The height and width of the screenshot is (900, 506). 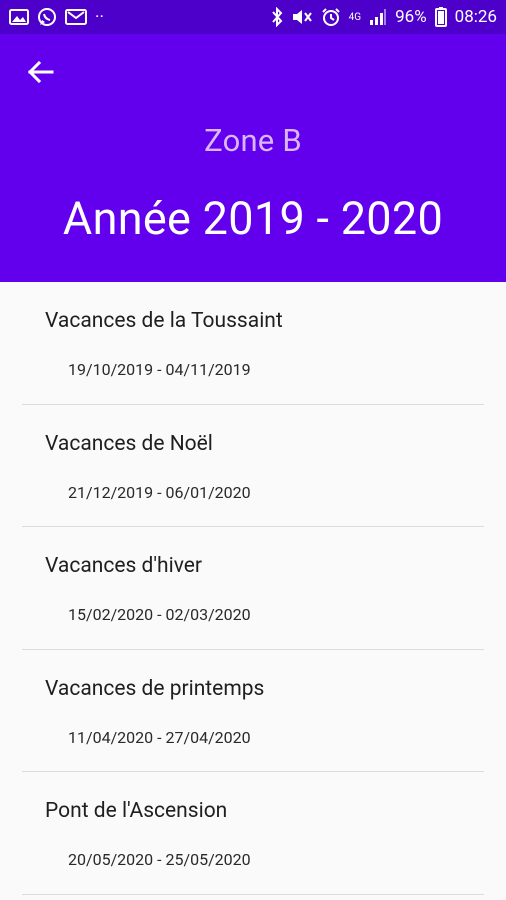 What do you see at coordinates (159, 614) in the screenshot?
I see `holiday-dates: 15/02/2020 - 02/03/2020` at bounding box center [159, 614].